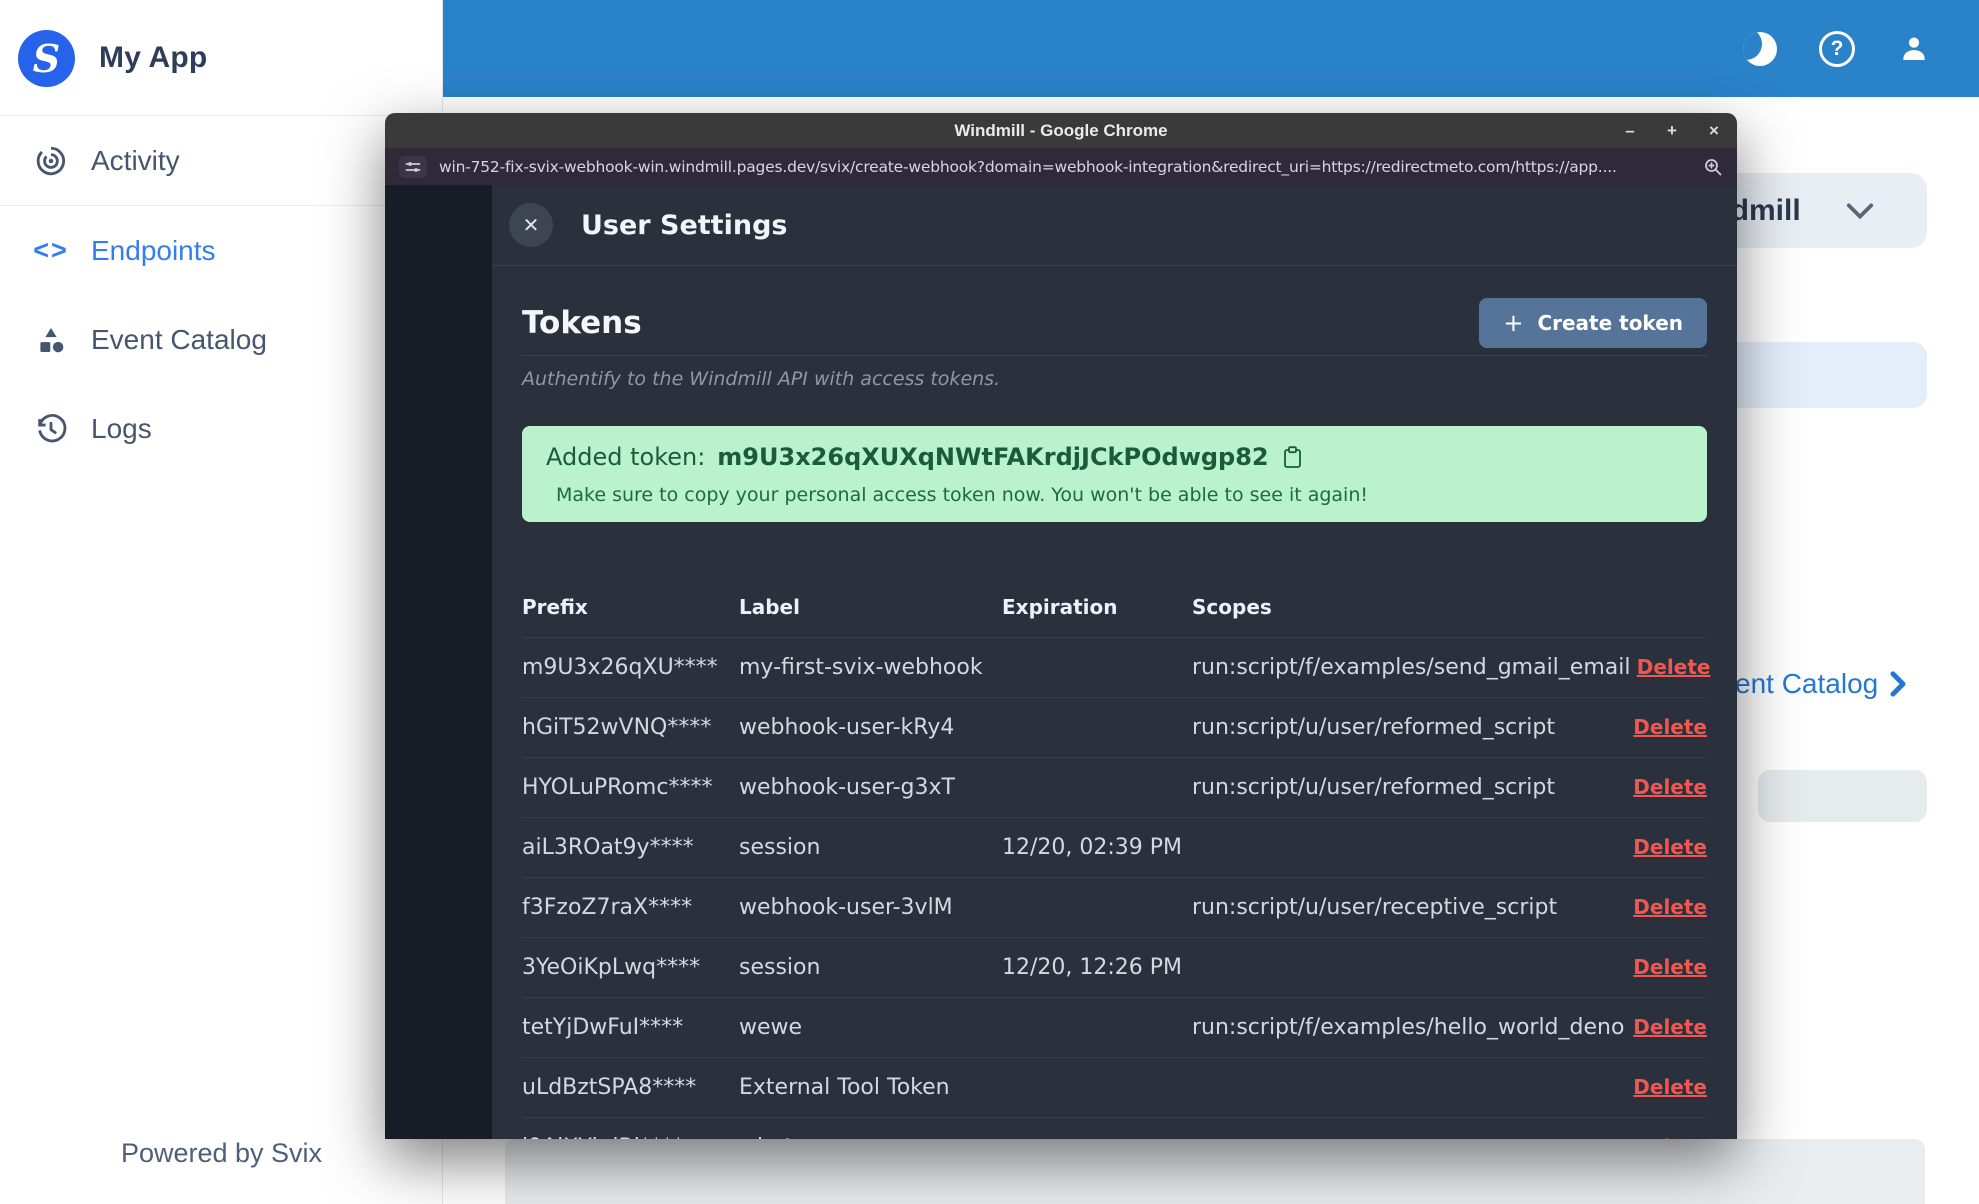 The height and width of the screenshot is (1204, 1979). Describe the element at coordinates (531, 225) in the screenshot. I see `close-drawer-button: ✕` at that location.